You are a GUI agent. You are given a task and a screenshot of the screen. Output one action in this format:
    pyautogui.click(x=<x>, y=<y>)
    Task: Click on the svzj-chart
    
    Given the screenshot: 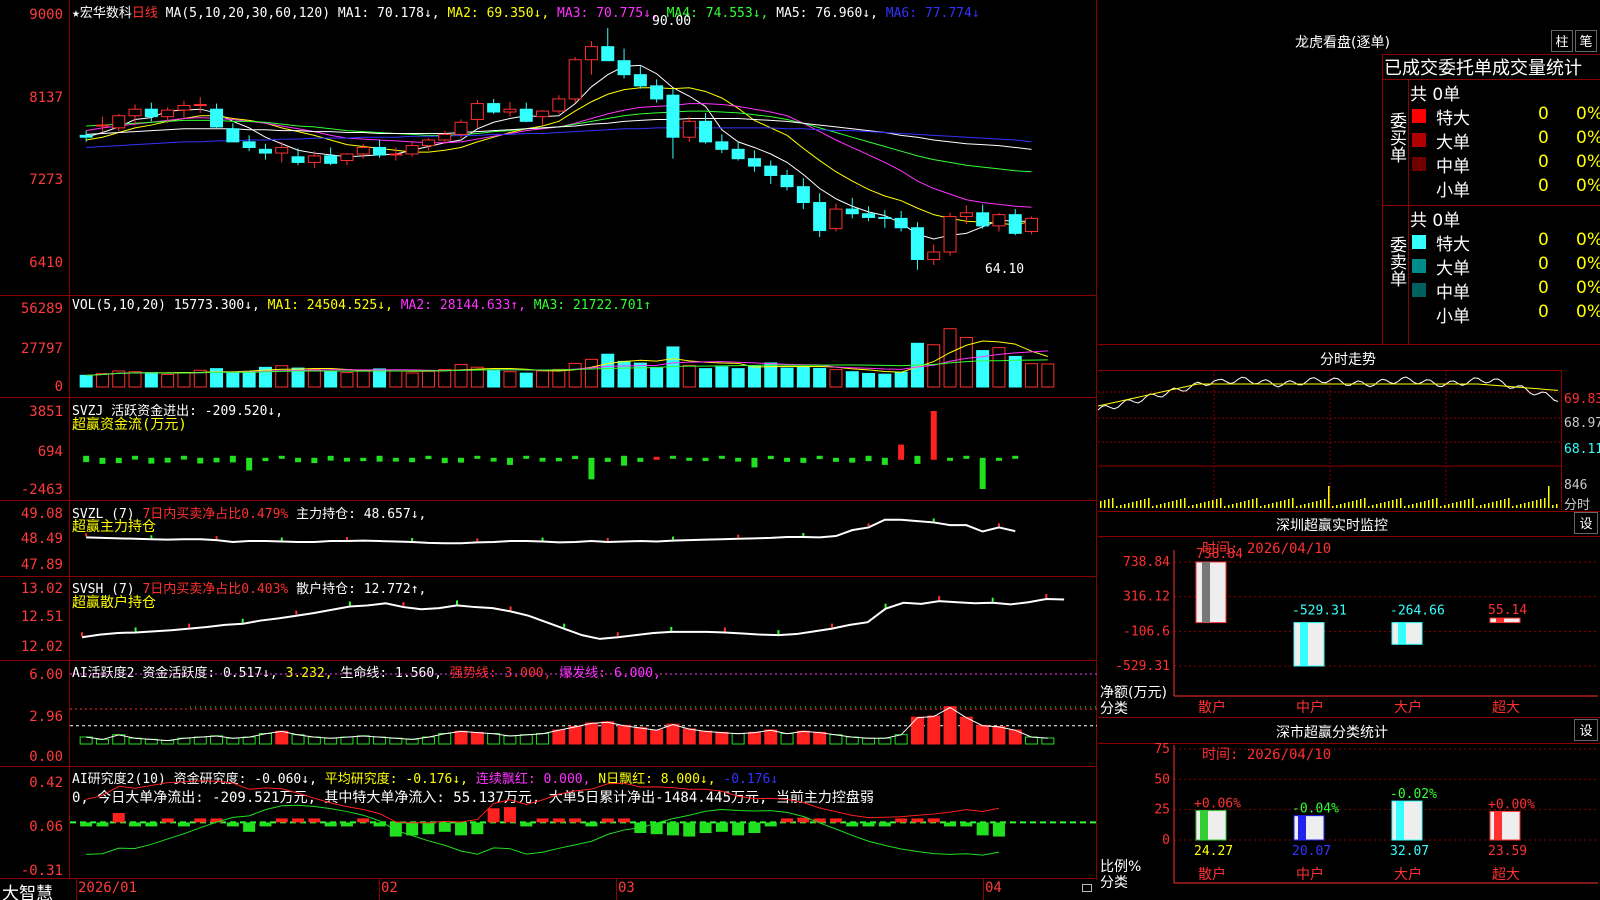 What is the action you would take?
    pyautogui.click(x=583, y=448)
    